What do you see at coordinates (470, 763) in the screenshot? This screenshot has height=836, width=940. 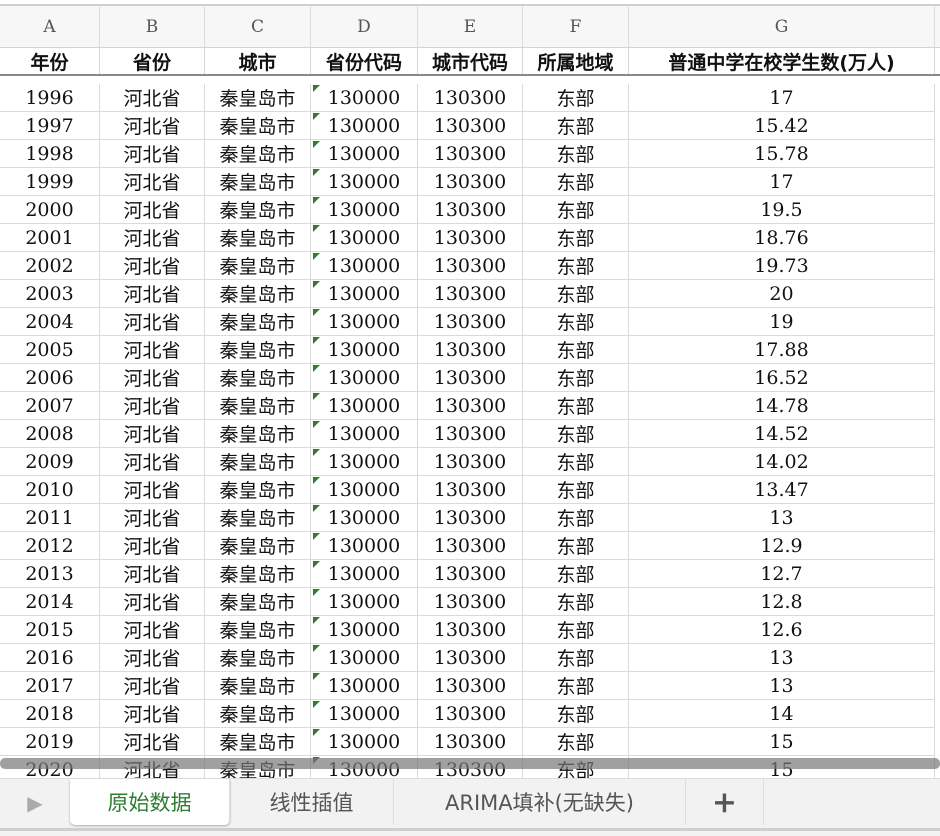 I see `horizontal-scrollbar` at bounding box center [470, 763].